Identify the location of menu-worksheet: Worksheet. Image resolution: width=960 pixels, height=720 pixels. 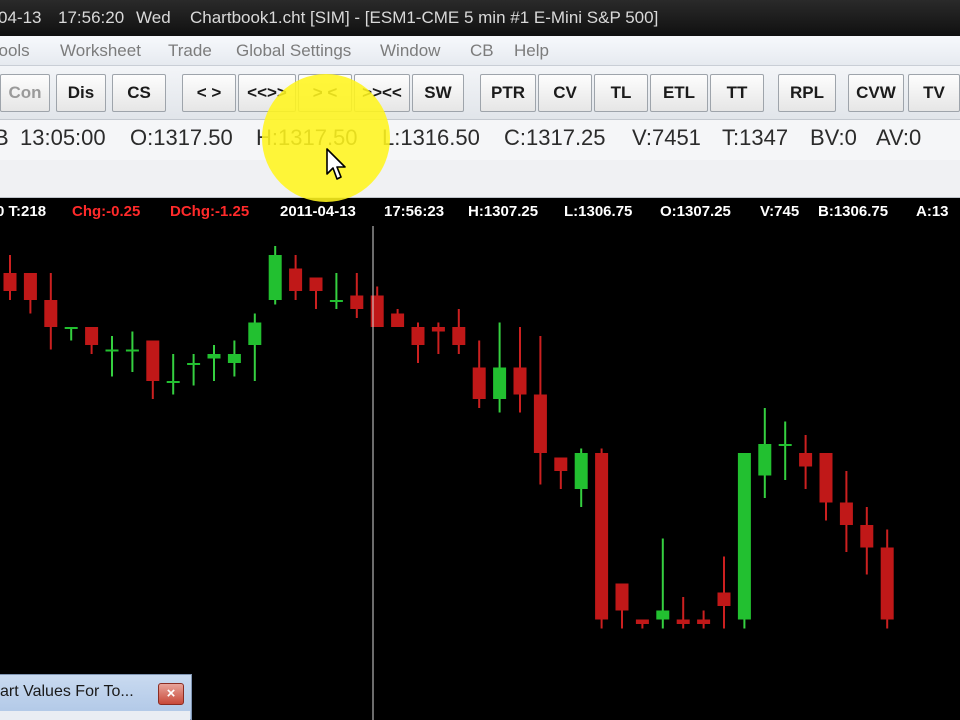
(100, 51).